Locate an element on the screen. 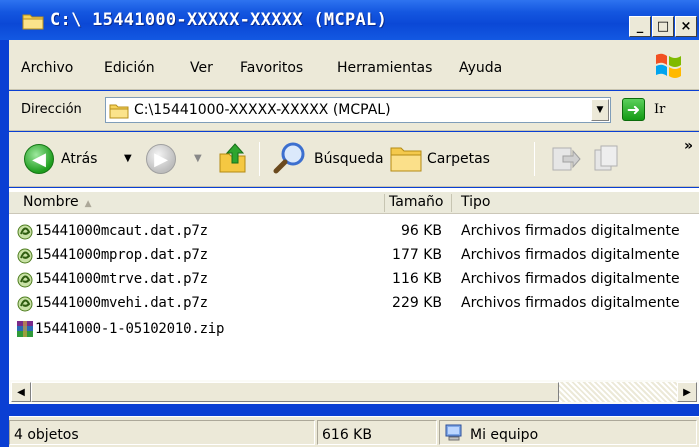  toolbar: ◀ Atrás ▼ ▶ ▼ Búsqueda Carpetas » is located at coordinates (354, 159).